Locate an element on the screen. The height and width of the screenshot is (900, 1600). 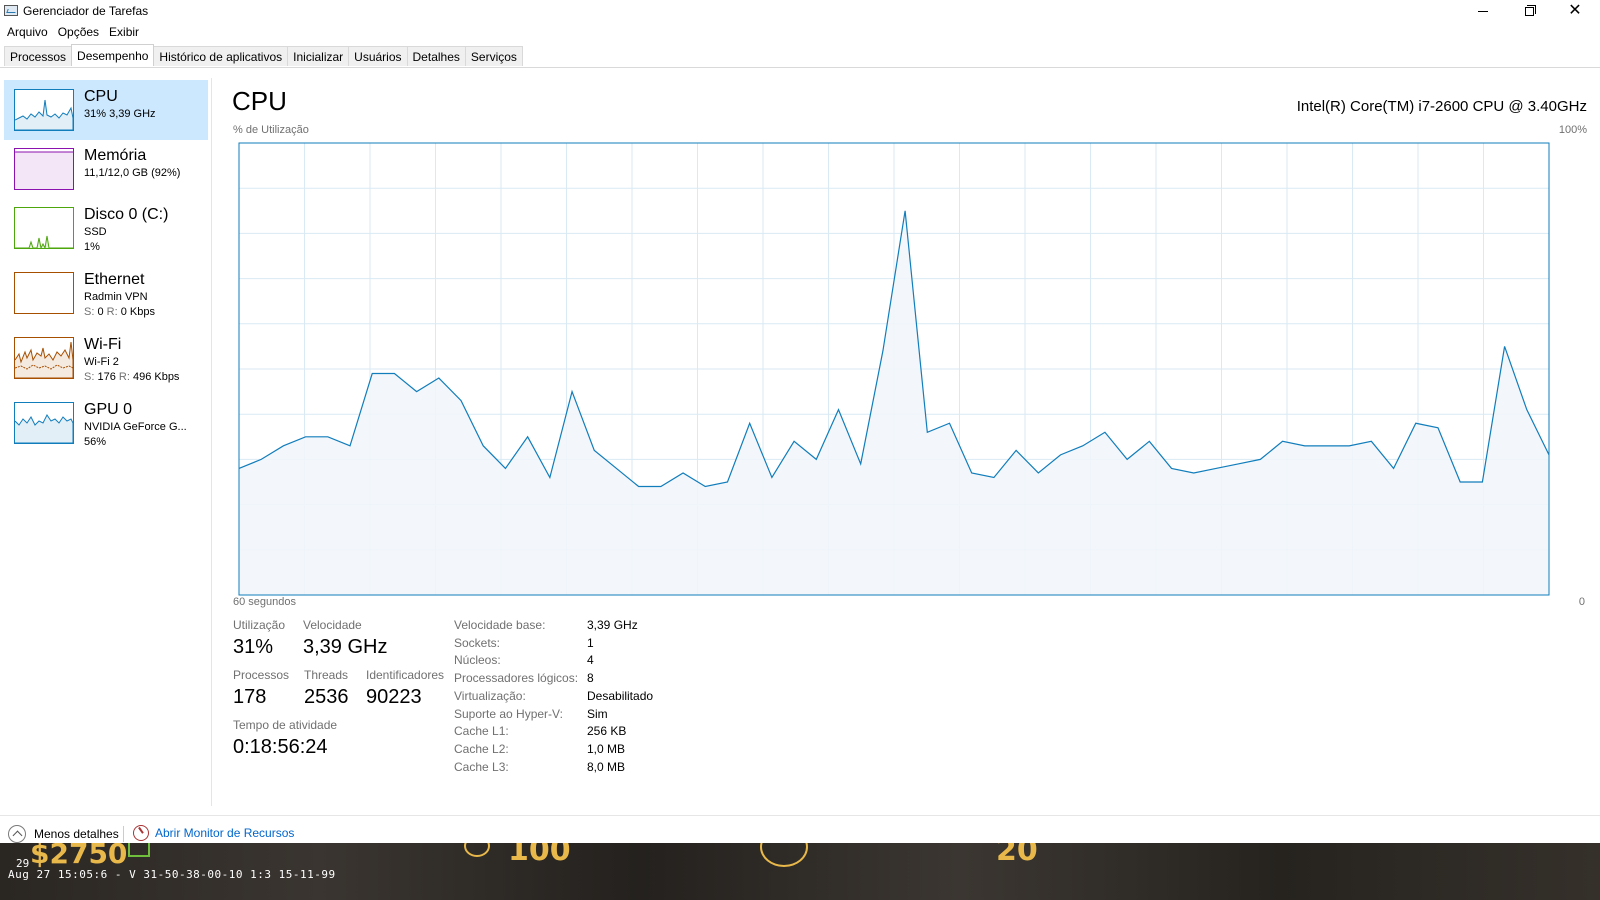
shopping-cart-icon is located at coordinates (139, 850).